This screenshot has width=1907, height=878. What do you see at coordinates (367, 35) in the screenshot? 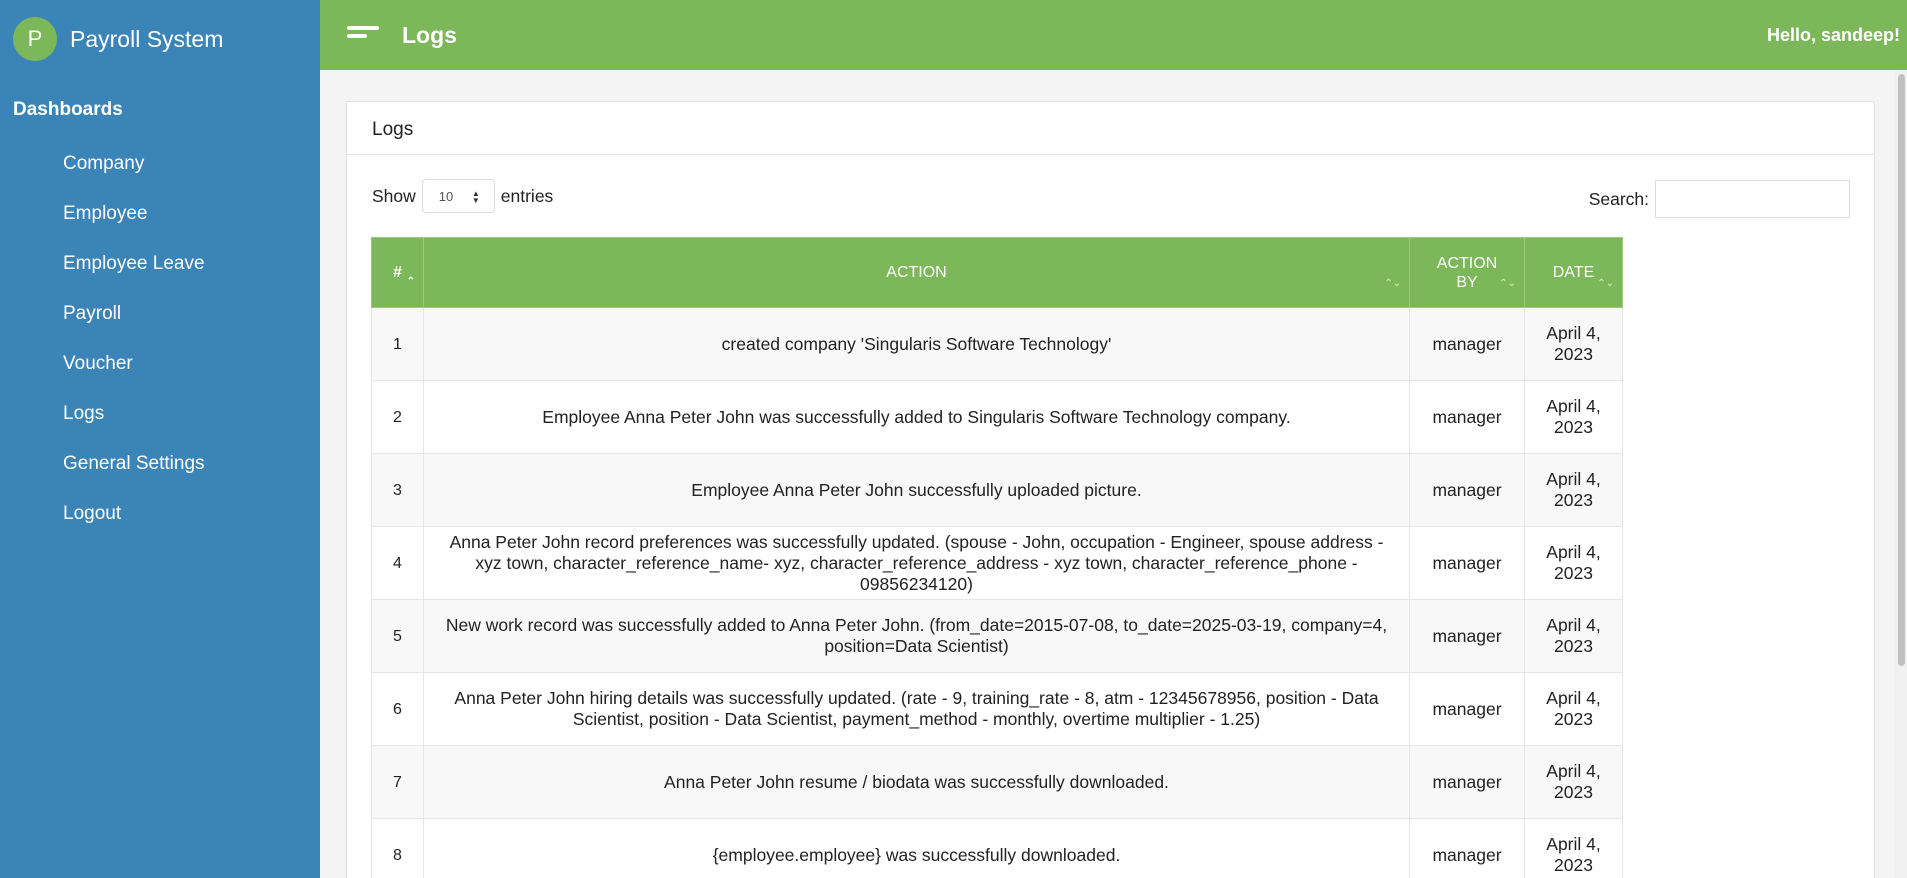
I see `menu-toggle-icon` at bounding box center [367, 35].